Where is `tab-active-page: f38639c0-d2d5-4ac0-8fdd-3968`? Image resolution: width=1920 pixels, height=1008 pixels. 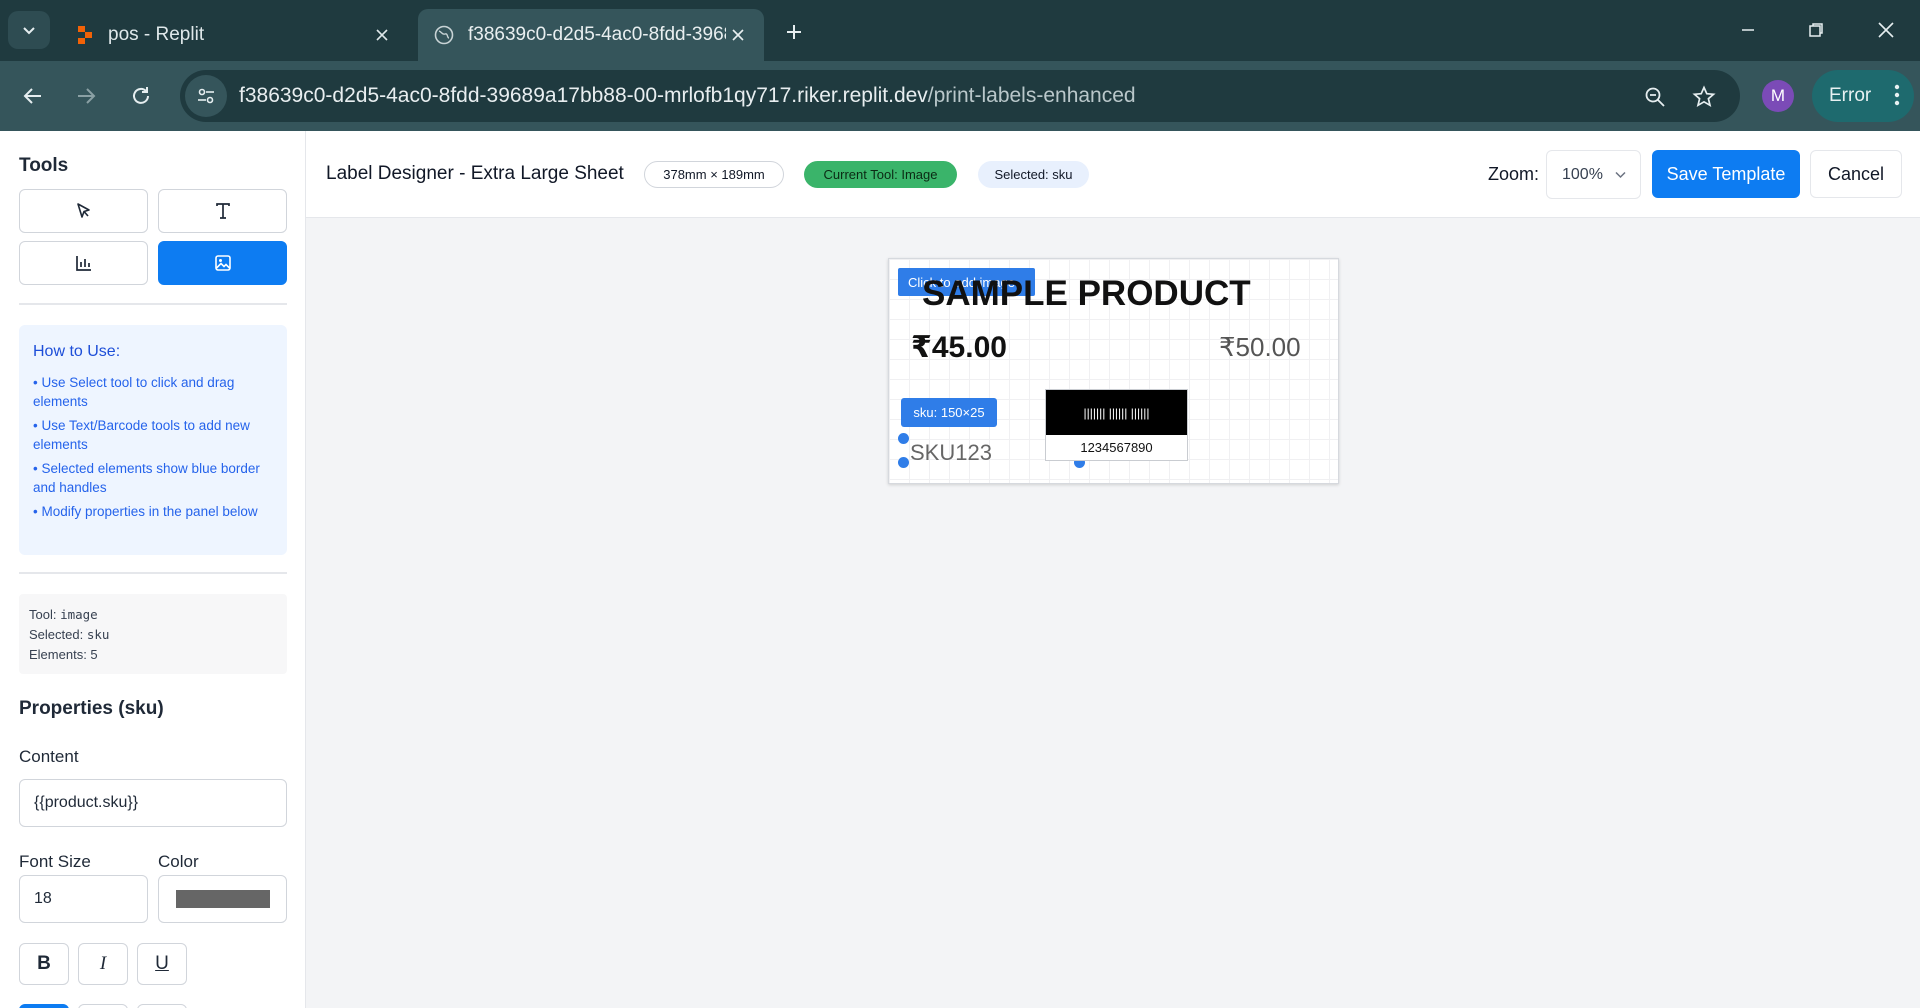
tab-active-page: f38639c0-d2d5-4ac0-8fdd-3968 is located at coordinates (591, 35).